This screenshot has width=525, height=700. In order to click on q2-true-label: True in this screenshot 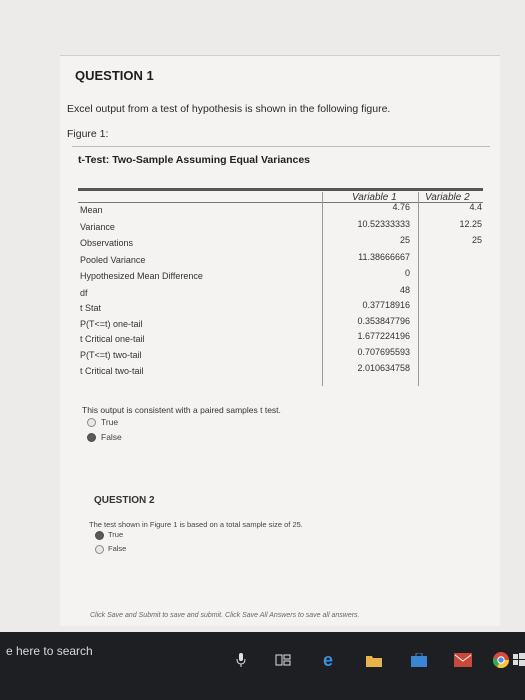, I will do `click(116, 534)`.